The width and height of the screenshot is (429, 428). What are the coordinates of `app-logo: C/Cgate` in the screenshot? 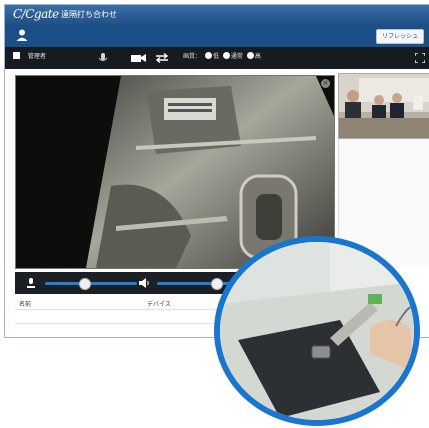 It's located at (36, 14).